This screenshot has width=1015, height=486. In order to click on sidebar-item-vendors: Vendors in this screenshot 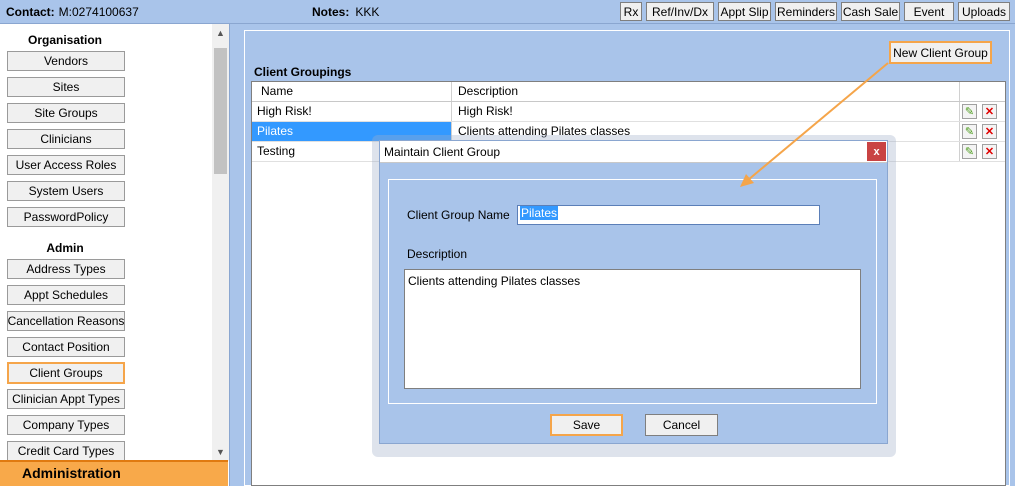, I will do `click(66, 61)`.